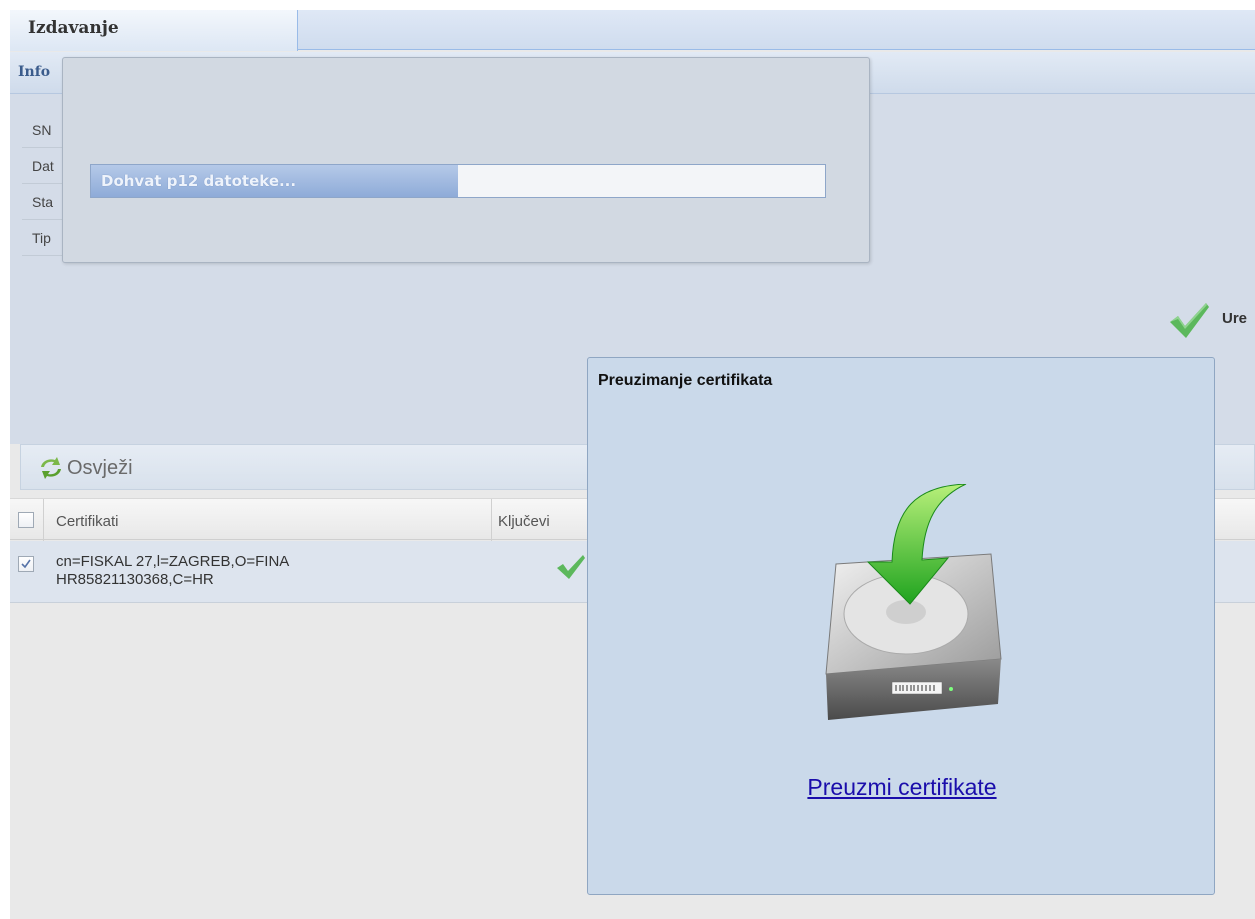  I want to click on tab-izdavanje: Izdavanje, so click(154, 30).